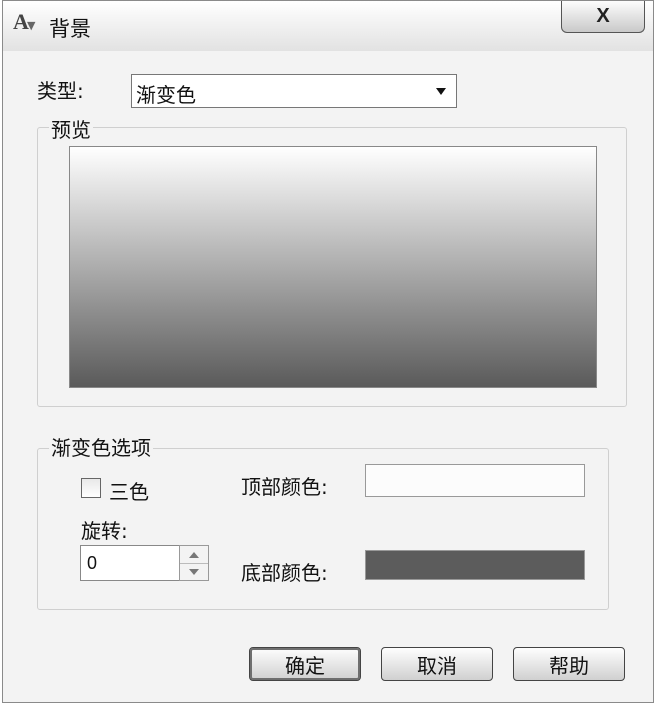 The width and height of the screenshot is (658, 707). I want to click on dialog-title: 背景, so click(70, 29).